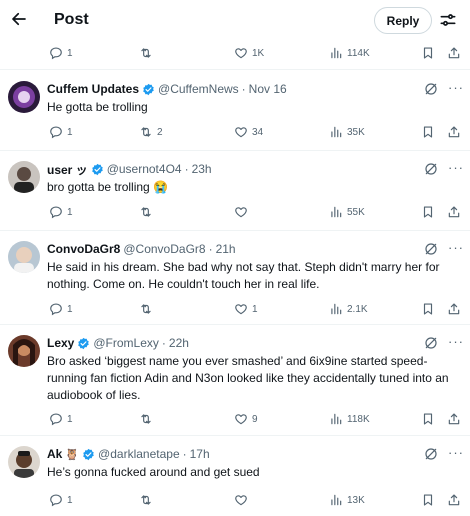  What do you see at coordinates (349, 419) in the screenshot?
I see `views-action: 118K` at bounding box center [349, 419].